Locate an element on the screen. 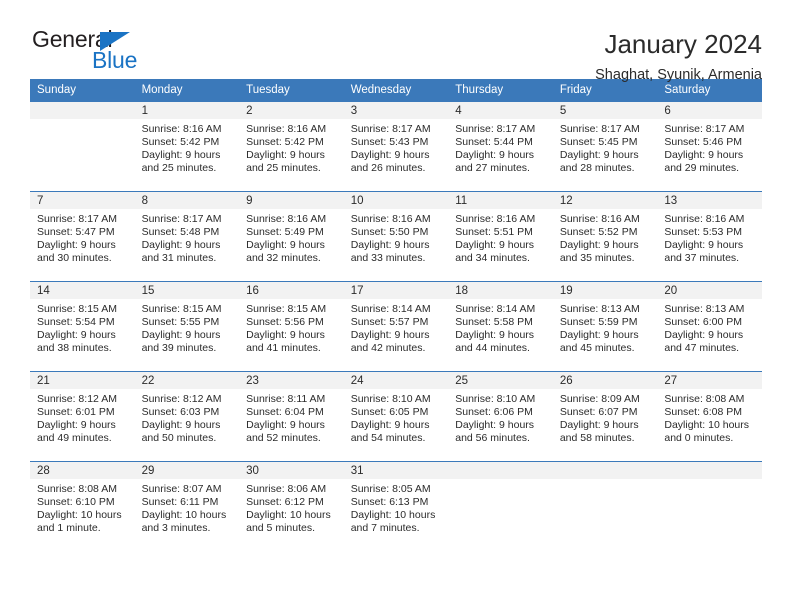  day-number: 20 is located at coordinates (709, 290).